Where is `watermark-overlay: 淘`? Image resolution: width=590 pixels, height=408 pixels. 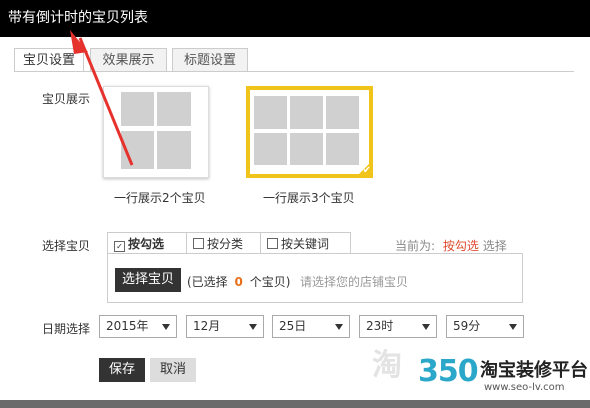
watermark-overlay: 淘 is located at coordinates (387, 365).